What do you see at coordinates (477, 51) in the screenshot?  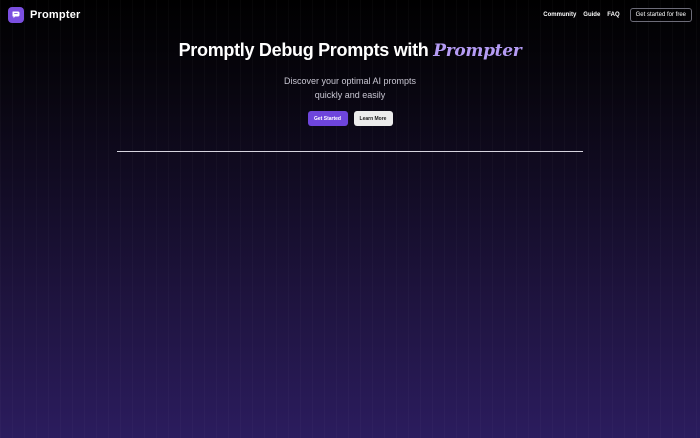 I see `hero-title-accent: Prompter` at bounding box center [477, 51].